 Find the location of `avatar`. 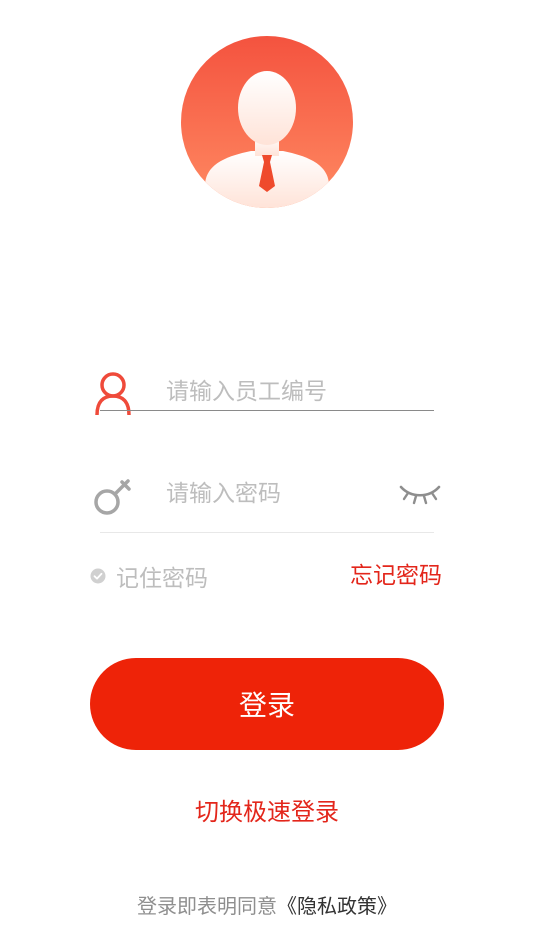

avatar is located at coordinates (267, 122).